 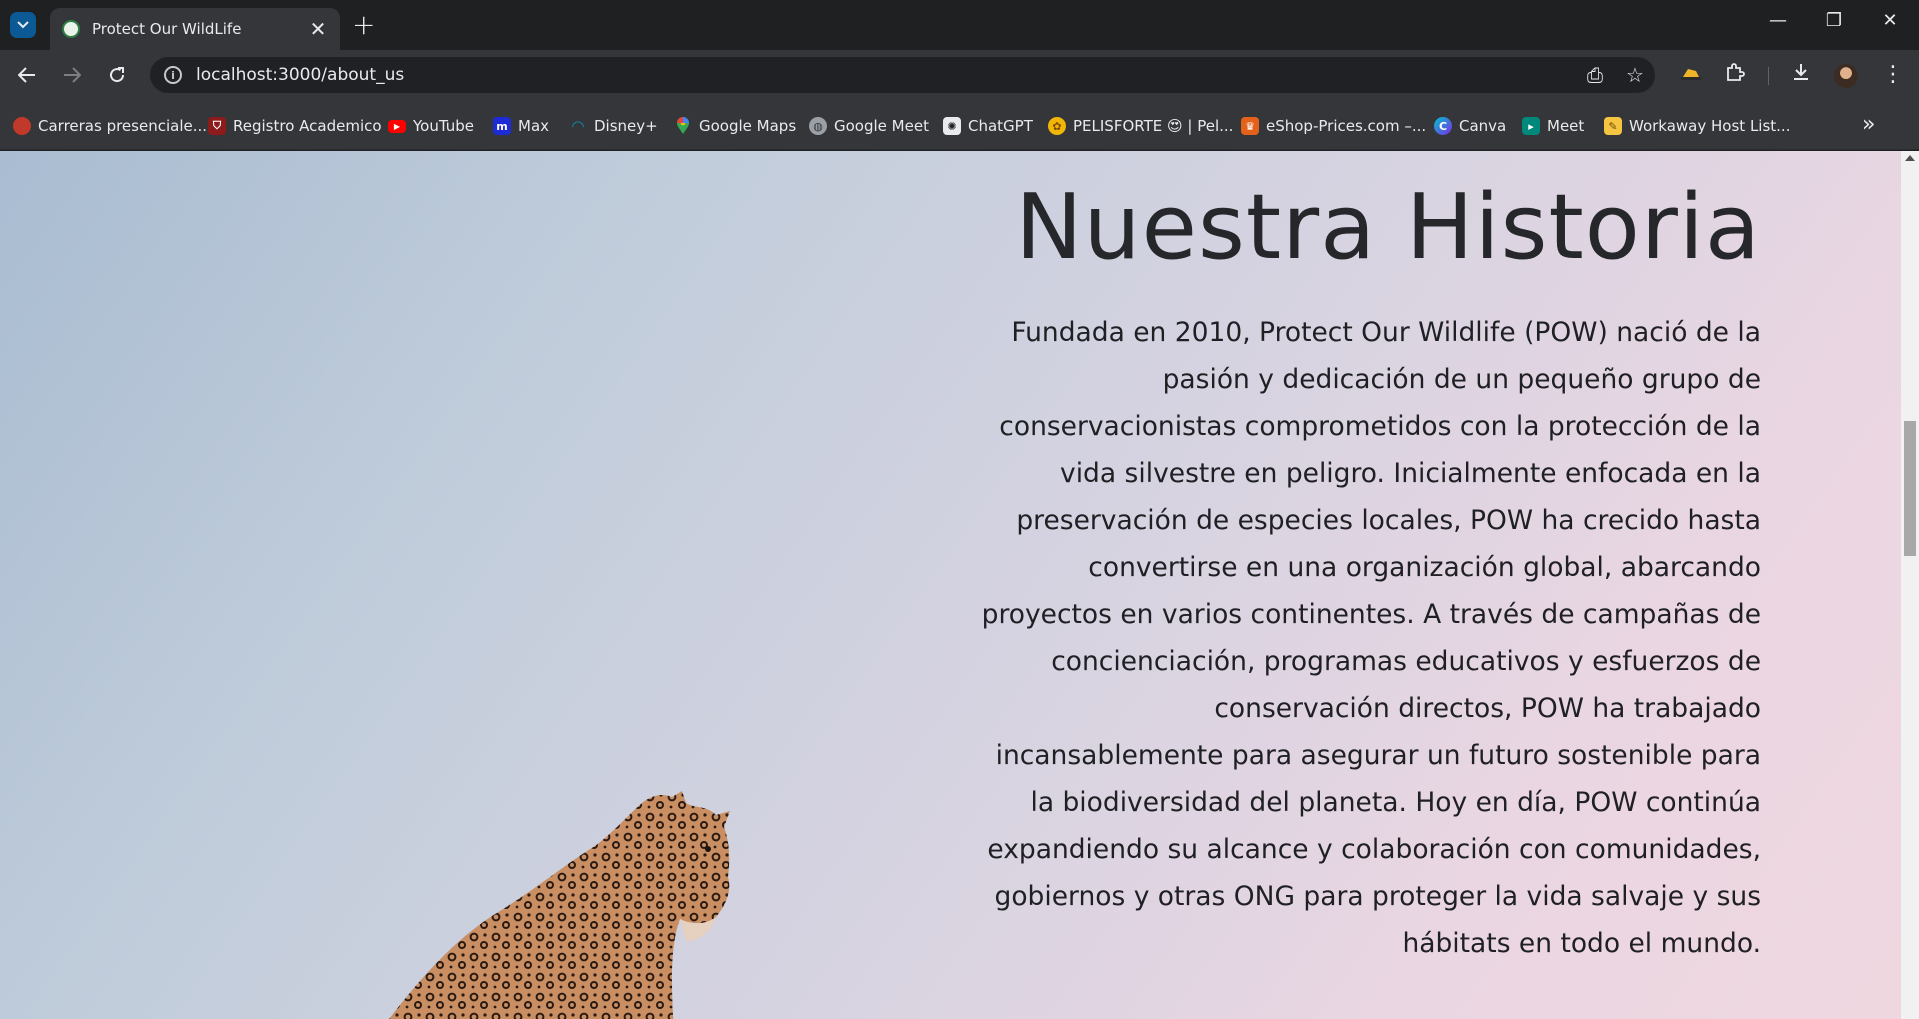 What do you see at coordinates (217, 126) in the screenshot?
I see `shield-red-icon: ⛉` at bounding box center [217, 126].